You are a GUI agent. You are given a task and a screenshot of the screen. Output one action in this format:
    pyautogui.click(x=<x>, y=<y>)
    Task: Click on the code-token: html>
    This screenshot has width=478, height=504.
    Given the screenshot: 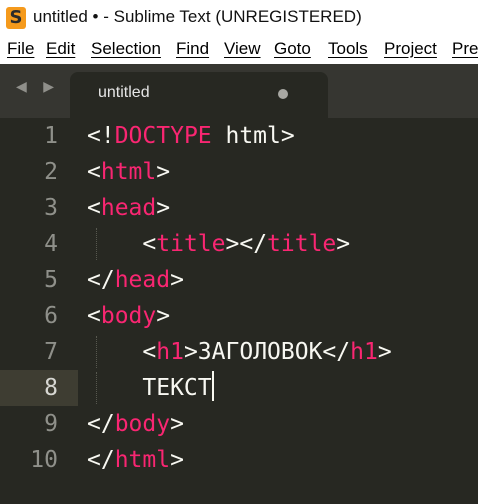 What is the action you would take?
    pyautogui.click(x=253, y=136)
    